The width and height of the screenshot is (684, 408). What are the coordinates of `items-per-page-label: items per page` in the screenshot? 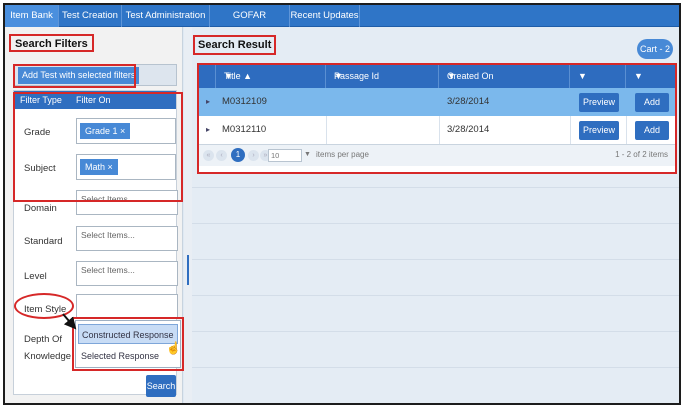 It's located at (342, 154).